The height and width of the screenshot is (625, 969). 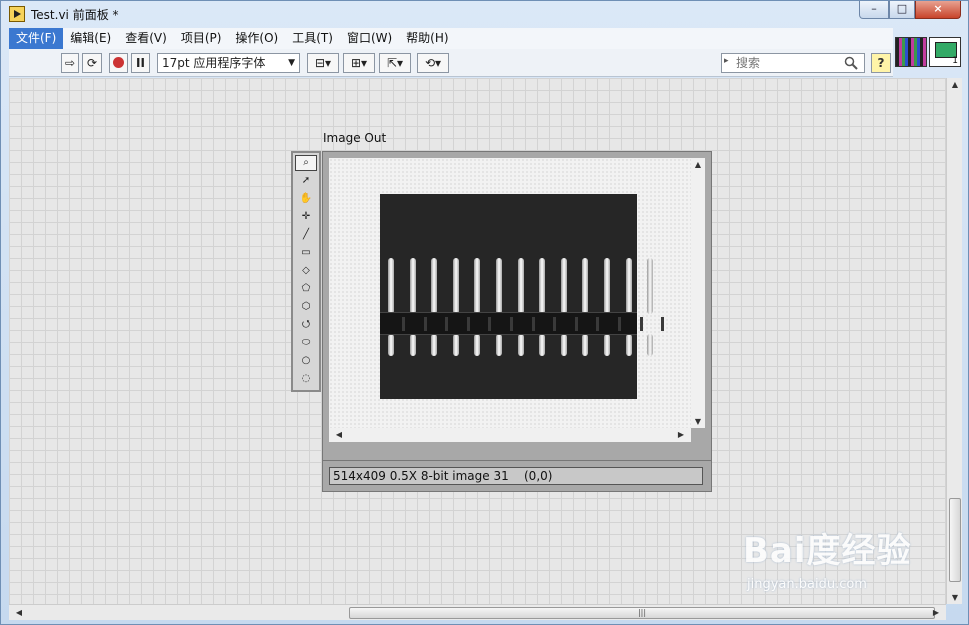 What do you see at coordinates (902, 10) in the screenshot?
I see `maximize-button: □` at bounding box center [902, 10].